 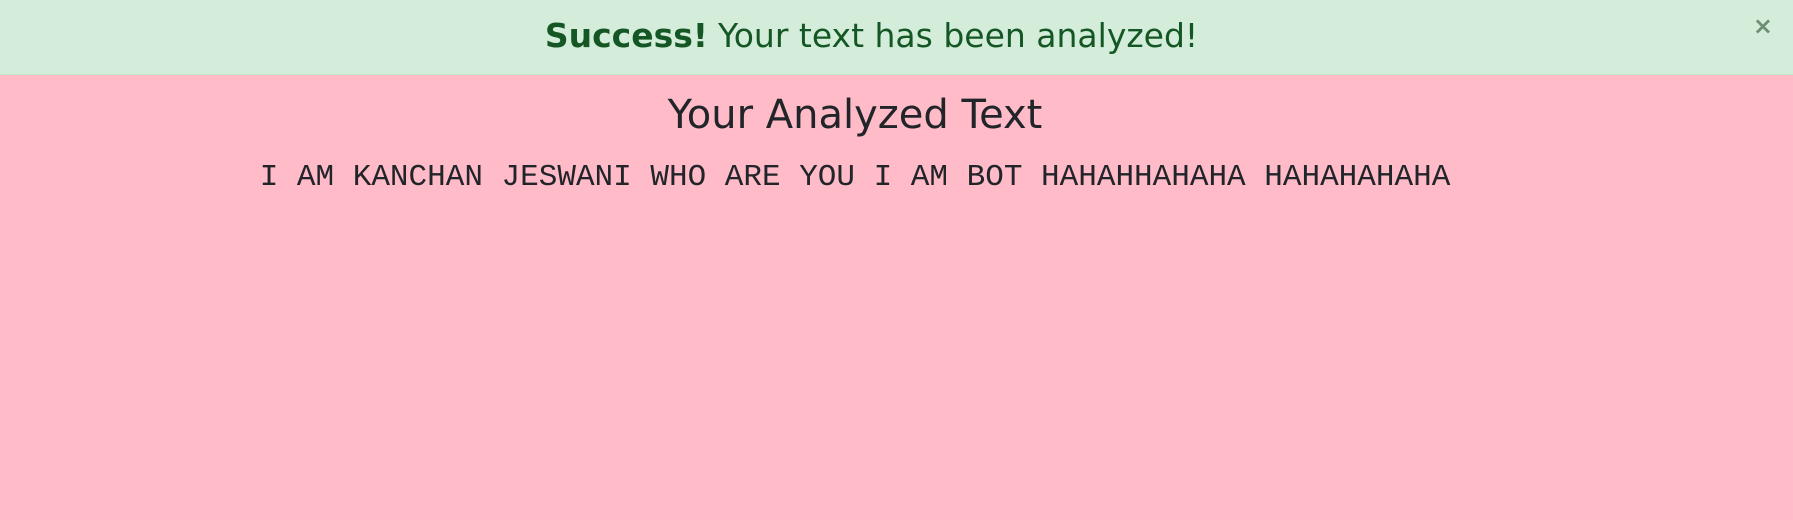 I want to click on alert-text: Success! Your text has been analyzed!, so click(x=871, y=35).